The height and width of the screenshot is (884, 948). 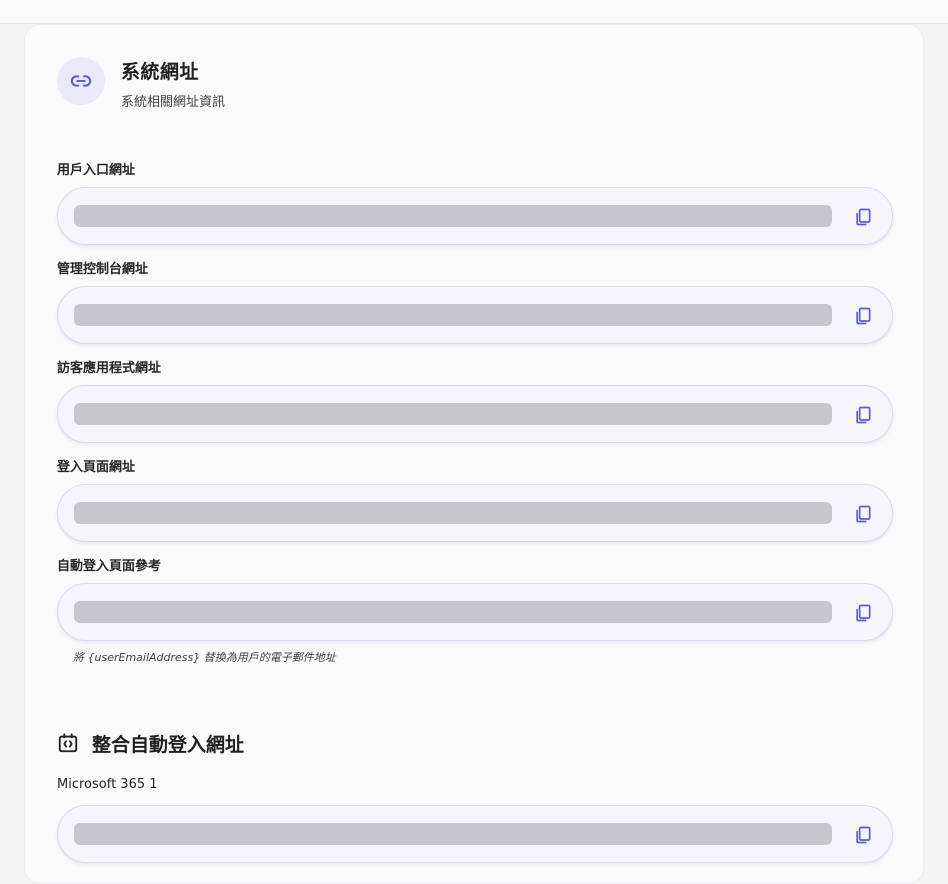 I want to click on guest-app-url-field, so click(x=475, y=414).